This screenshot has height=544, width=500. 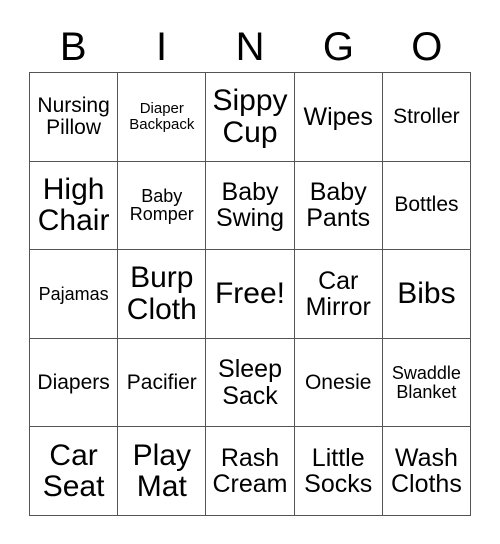 I want to click on bingo-cell-label: Bibs, so click(x=426, y=294).